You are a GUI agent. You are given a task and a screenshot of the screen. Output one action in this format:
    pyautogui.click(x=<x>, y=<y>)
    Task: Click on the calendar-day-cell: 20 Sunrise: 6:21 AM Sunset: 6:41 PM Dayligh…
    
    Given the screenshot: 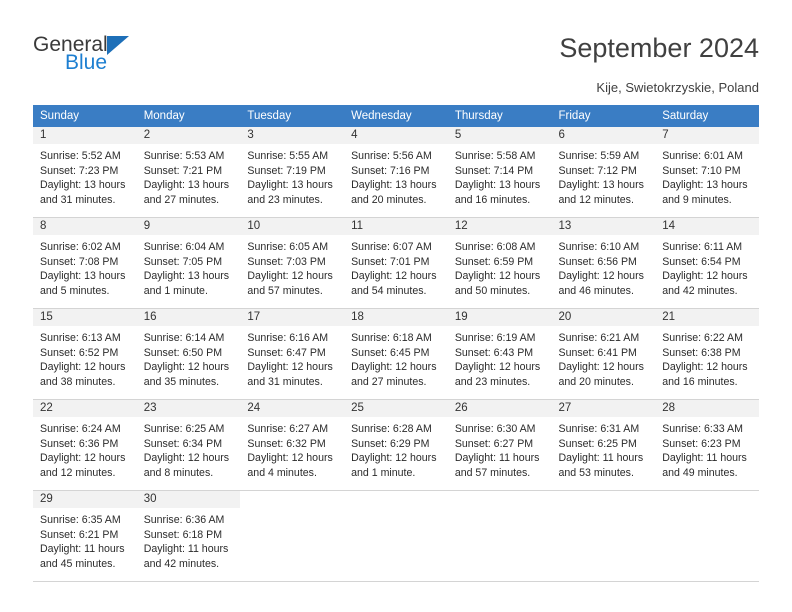 What is the action you would take?
    pyautogui.click(x=603, y=354)
    